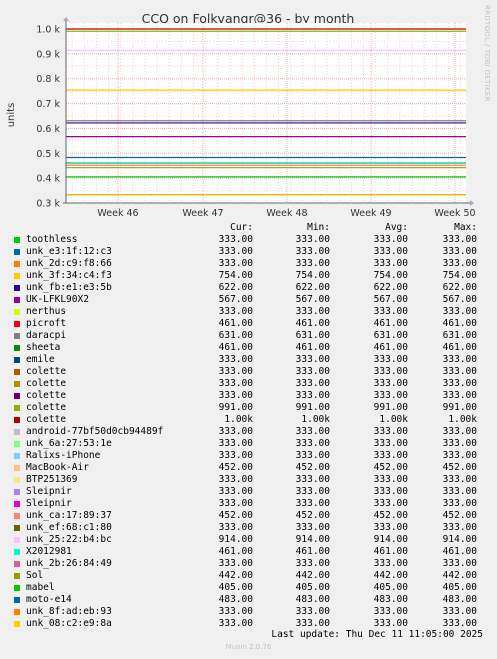  Describe the element at coordinates (69, 443) in the screenshot. I see `legend-series-name: unk_6a:27:53:1e` at that location.